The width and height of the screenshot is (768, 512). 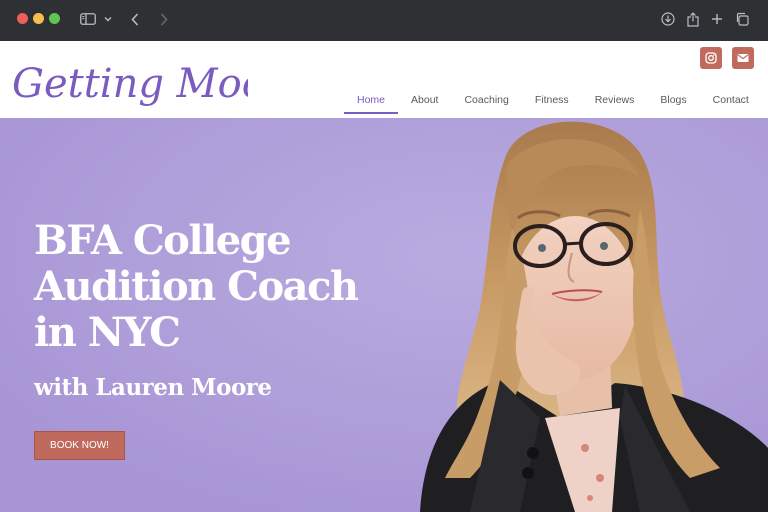 What do you see at coordinates (424, 103) in the screenshot?
I see `nav-item-about: About` at bounding box center [424, 103].